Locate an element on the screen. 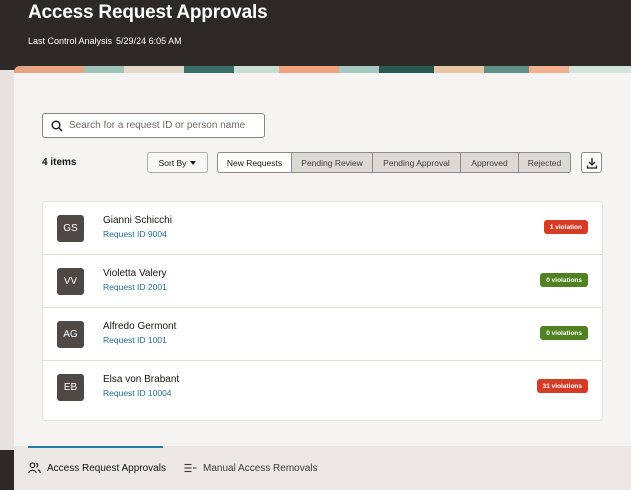 This screenshot has height=490, width=631. avatar: GS is located at coordinates (70, 228).